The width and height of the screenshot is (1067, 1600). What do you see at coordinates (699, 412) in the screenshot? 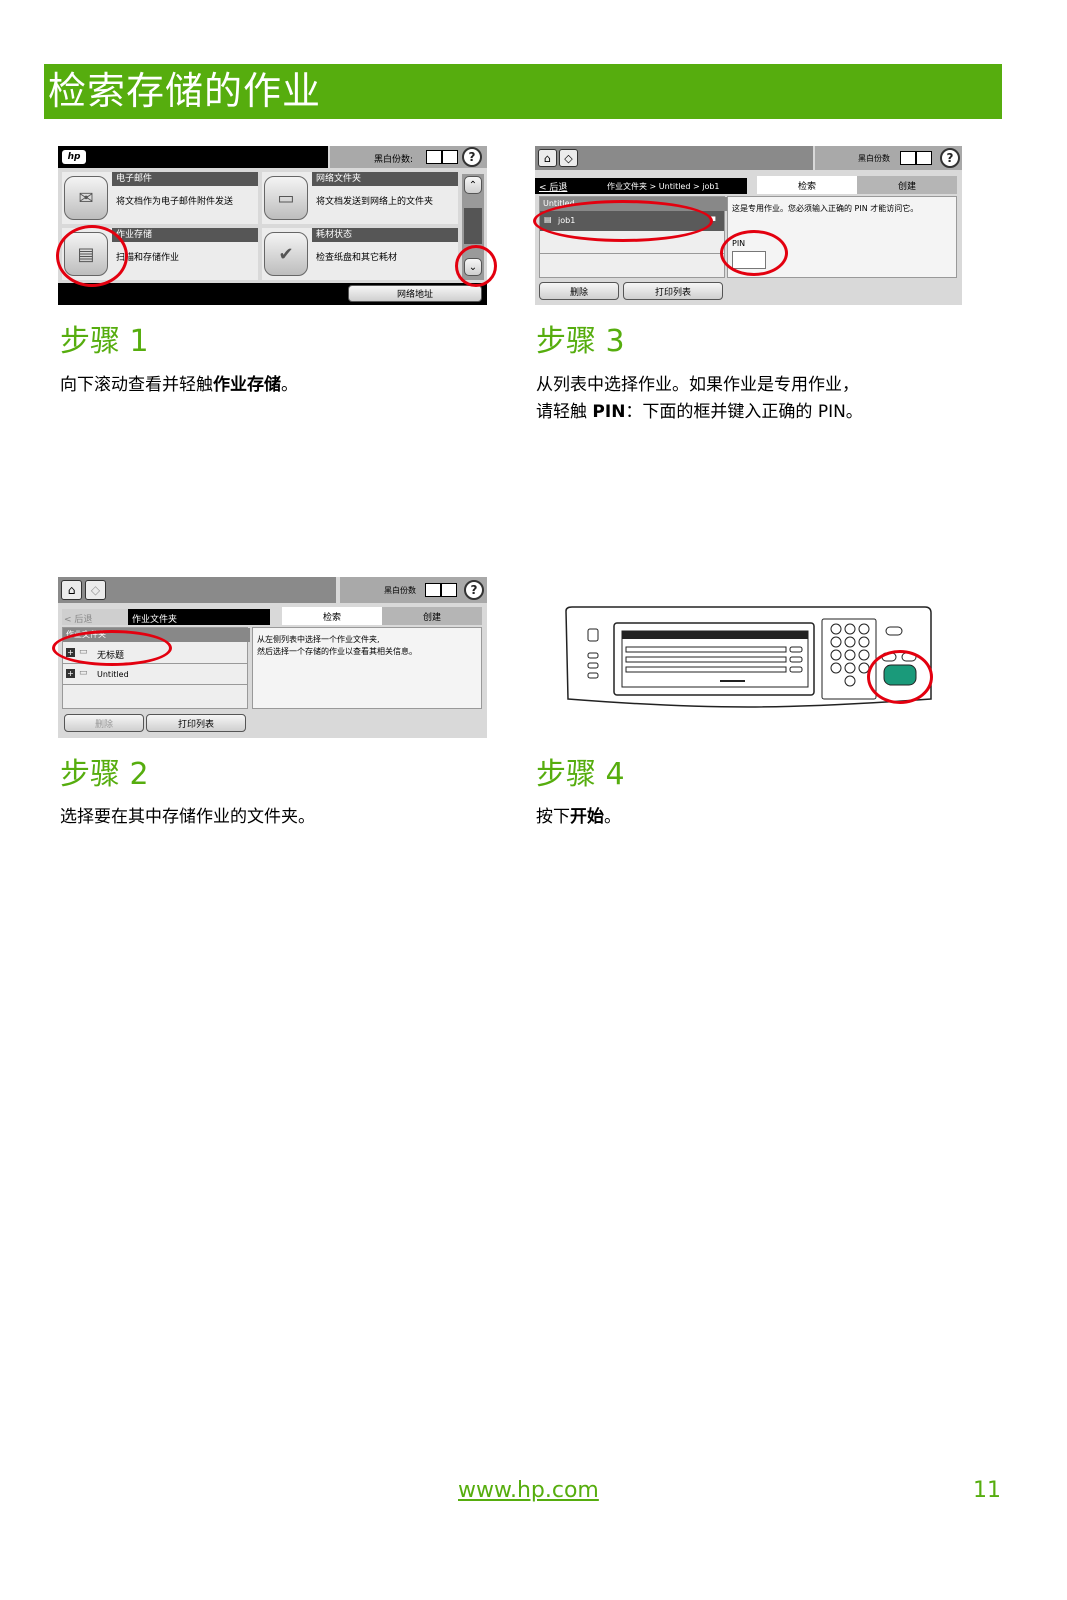
I see `step3-text-line2: 请轻触 PIN：下面的框并键入正确的 PIN。` at bounding box center [699, 412].